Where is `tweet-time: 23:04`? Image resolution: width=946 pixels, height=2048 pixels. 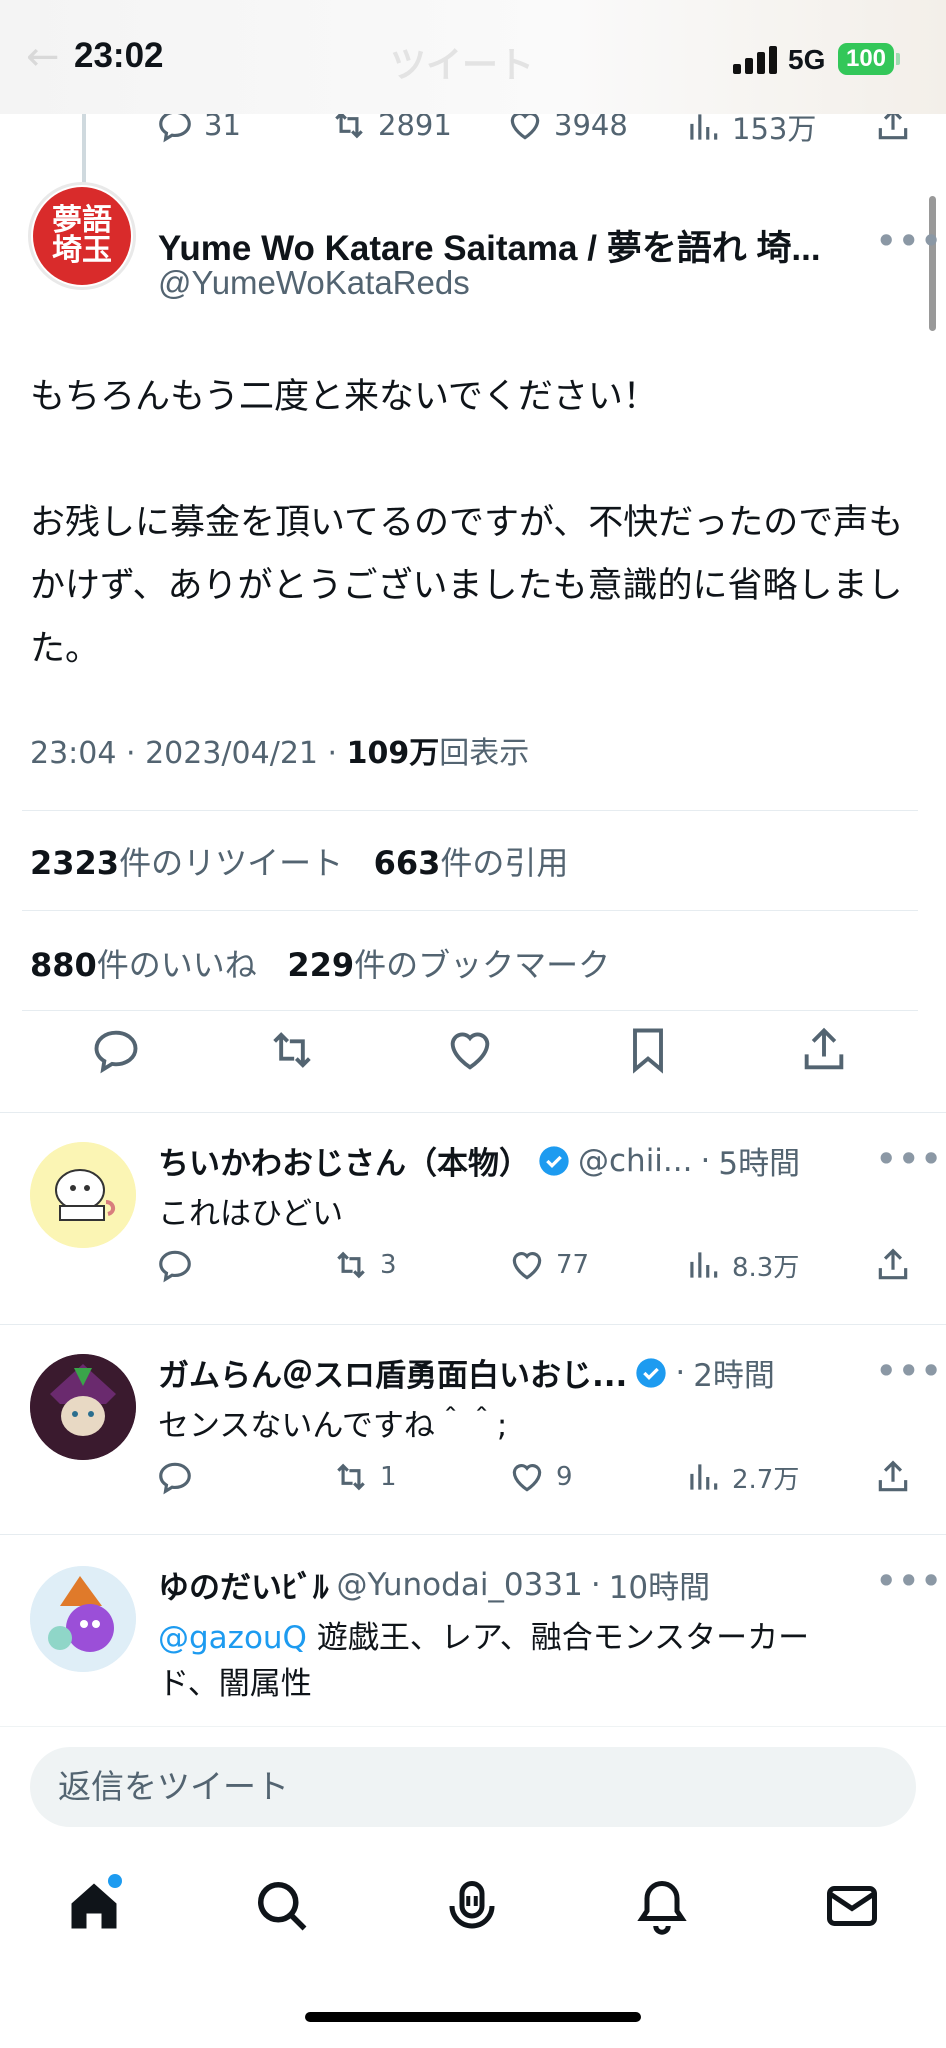
tweet-time: 23:04 is located at coordinates (73, 753).